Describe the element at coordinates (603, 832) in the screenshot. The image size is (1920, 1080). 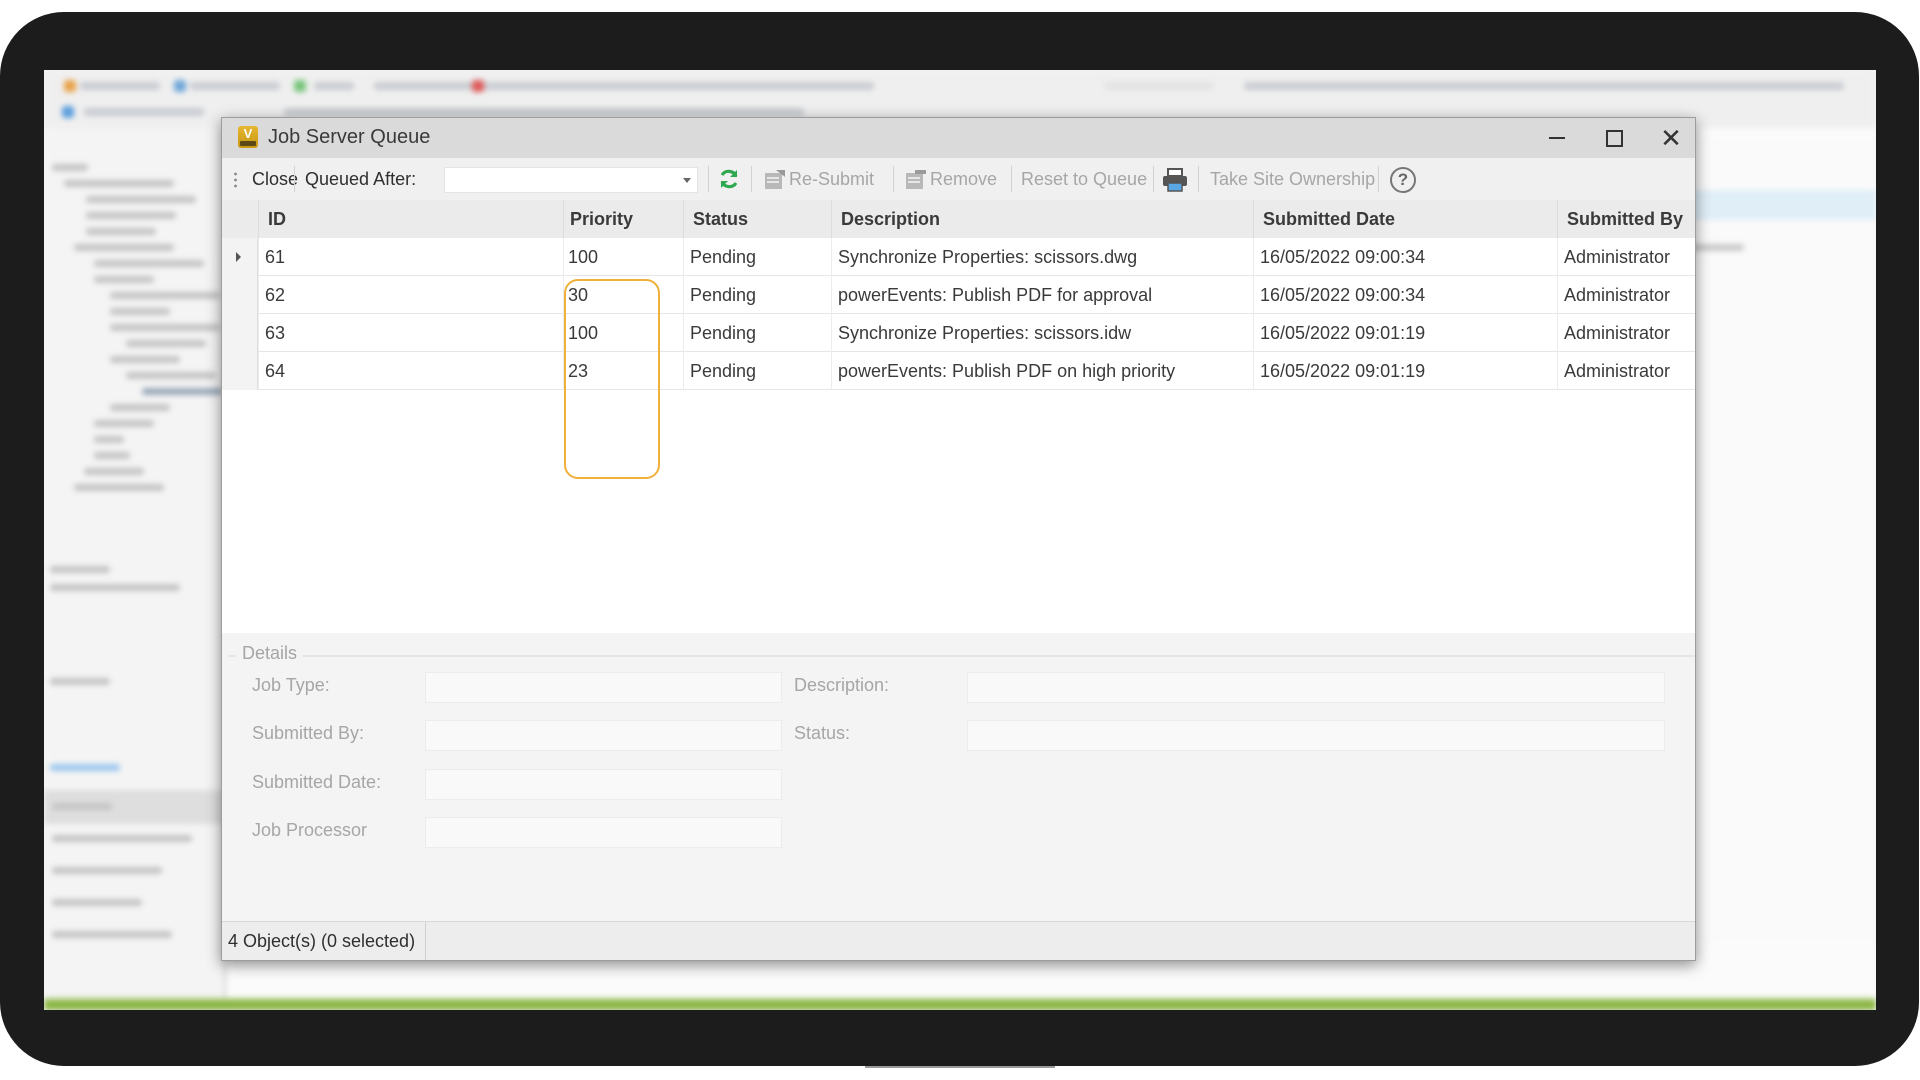
I see `job-processor-field` at that location.